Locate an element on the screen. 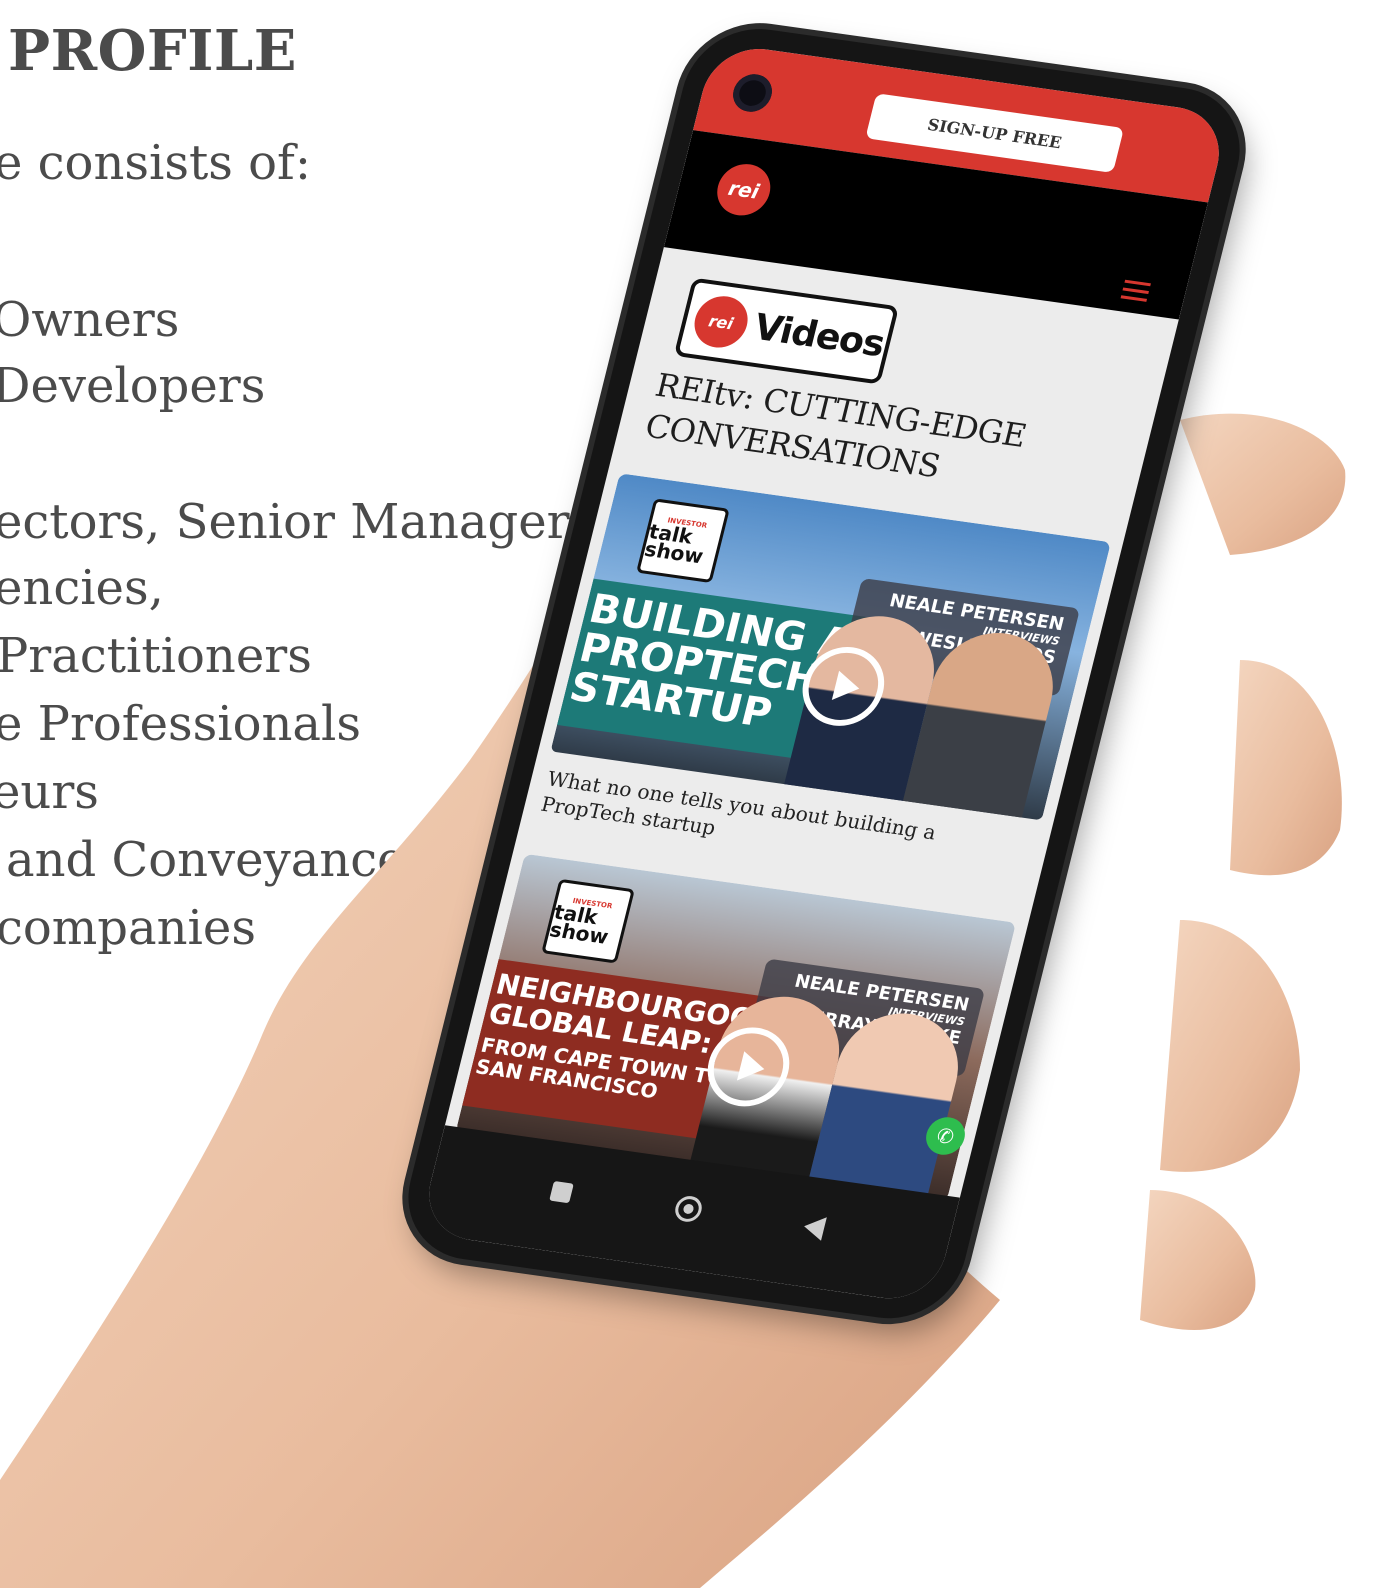 The width and height of the screenshot is (1380, 1588). rei-logo: rei is located at coordinates (743, 189).